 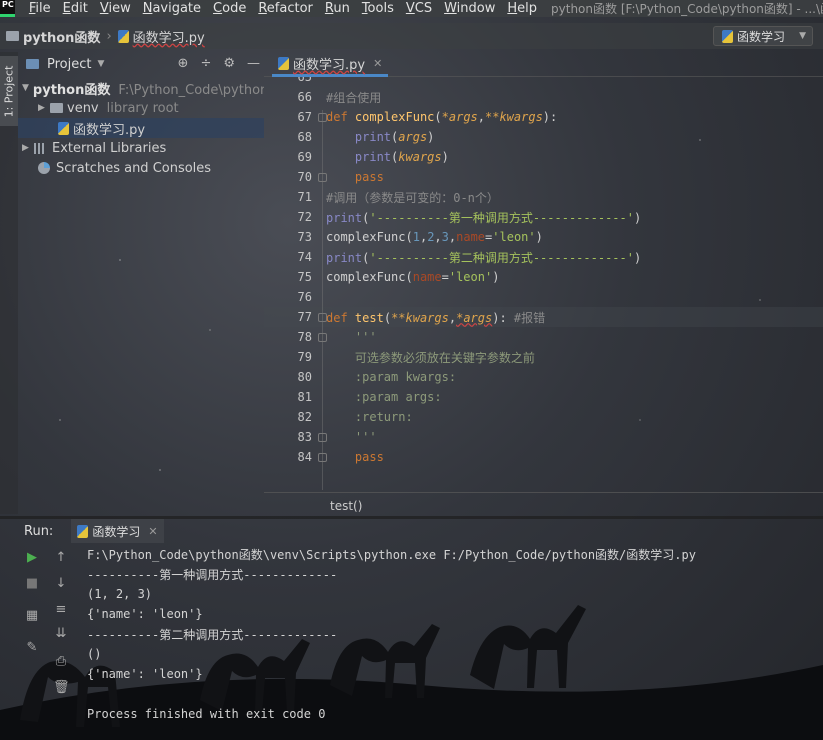 What do you see at coordinates (337, 8) in the screenshot?
I see `menu-run: Run` at bounding box center [337, 8].